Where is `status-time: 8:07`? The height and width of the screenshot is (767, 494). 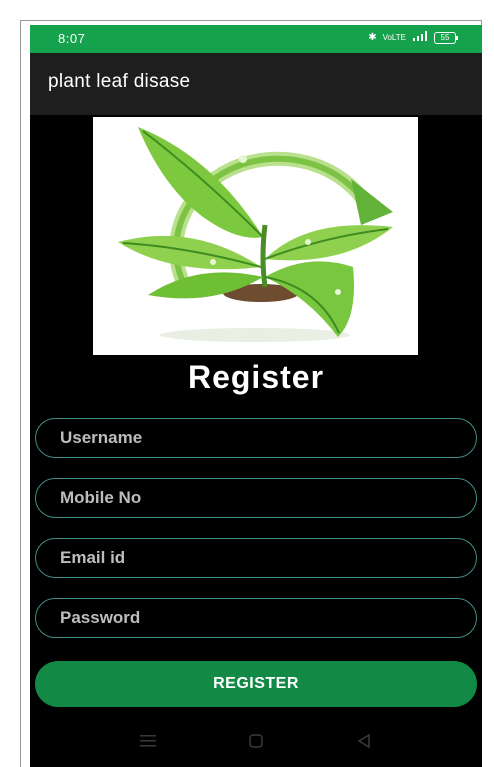 status-time: 8:07 is located at coordinates (72, 38).